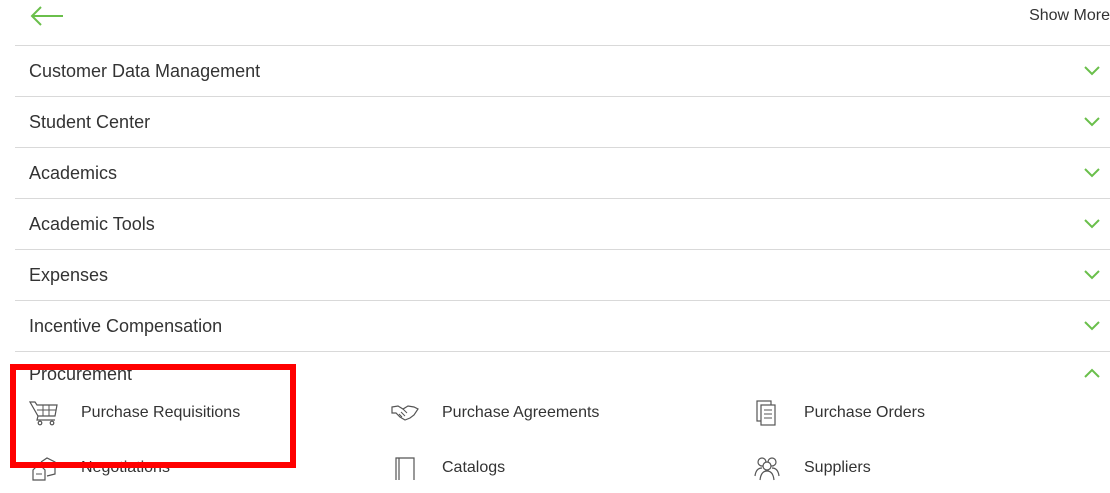  I want to click on section-label: Incentive Compensation, so click(126, 326).